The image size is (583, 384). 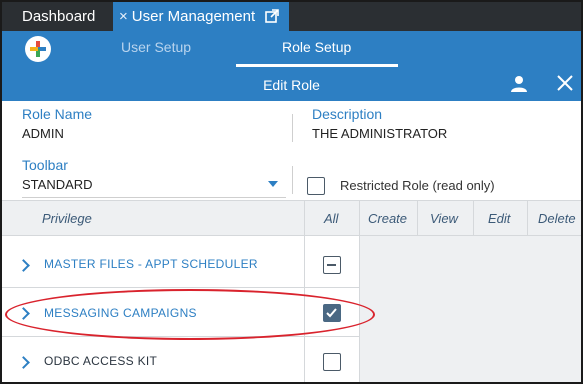 What do you see at coordinates (100, 361) in the screenshot?
I see `row-label-odbc-access-kit: ODBC ACCESS KIT` at bounding box center [100, 361].